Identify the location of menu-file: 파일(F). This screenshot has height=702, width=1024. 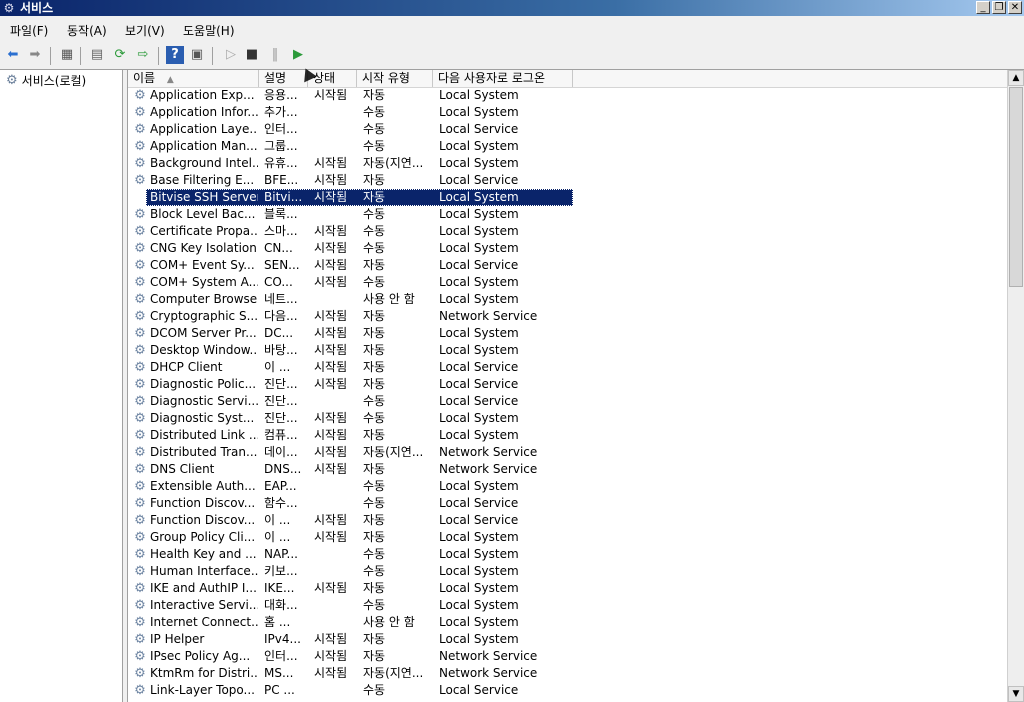
(29, 30).